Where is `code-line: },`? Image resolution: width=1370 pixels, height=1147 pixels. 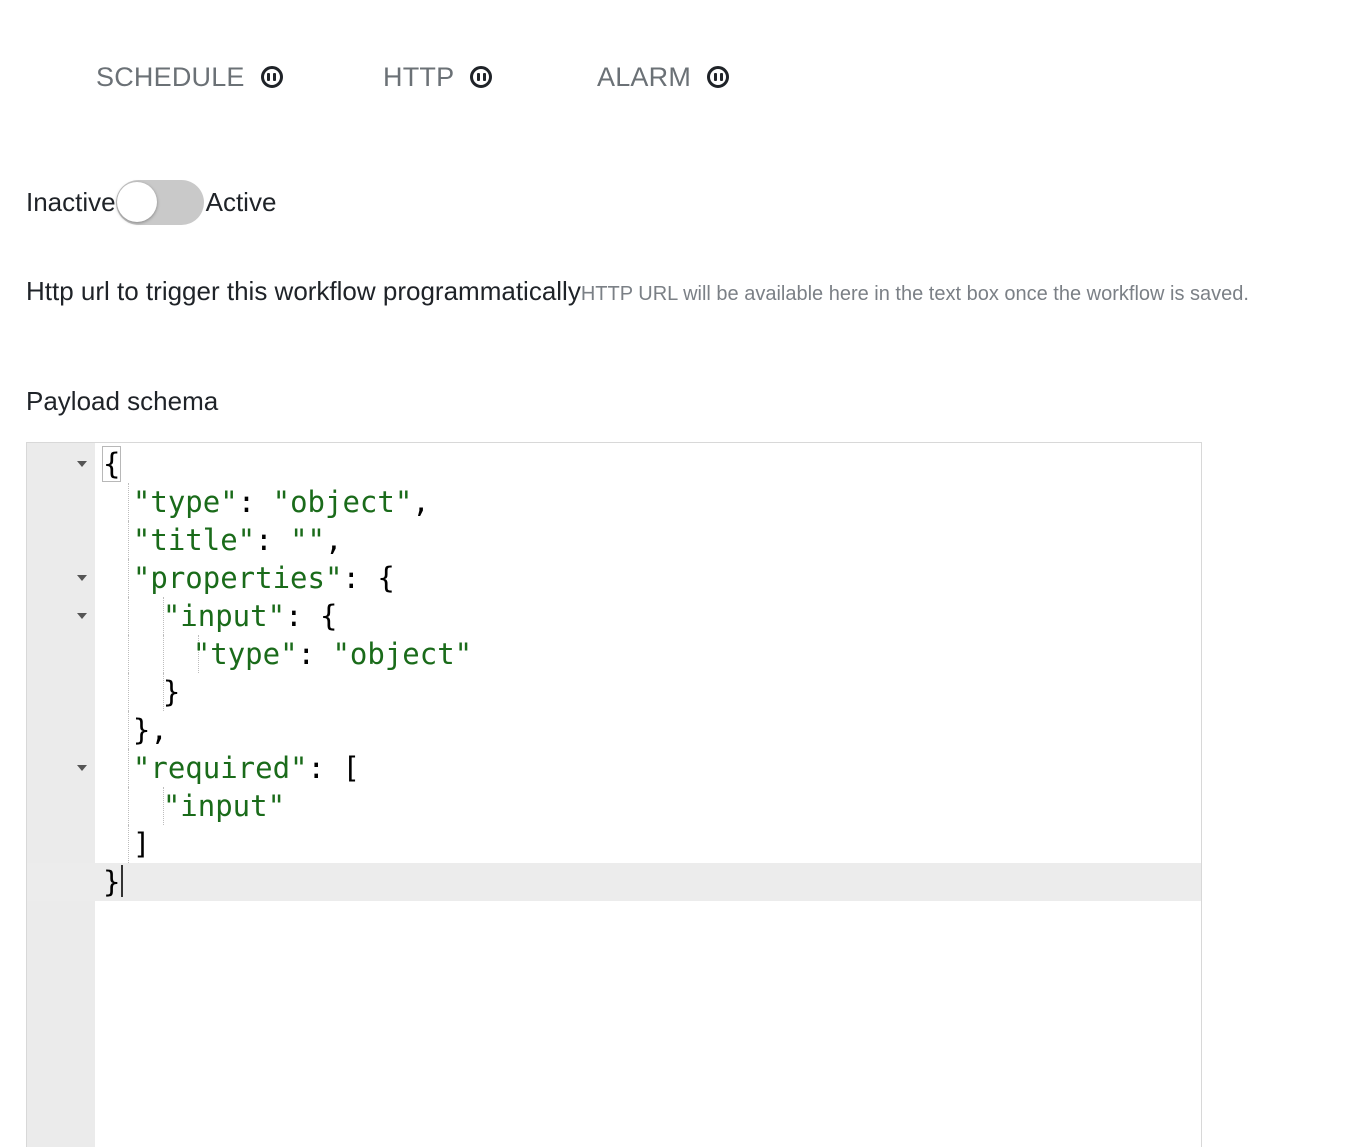 code-line: }, is located at coordinates (614, 730).